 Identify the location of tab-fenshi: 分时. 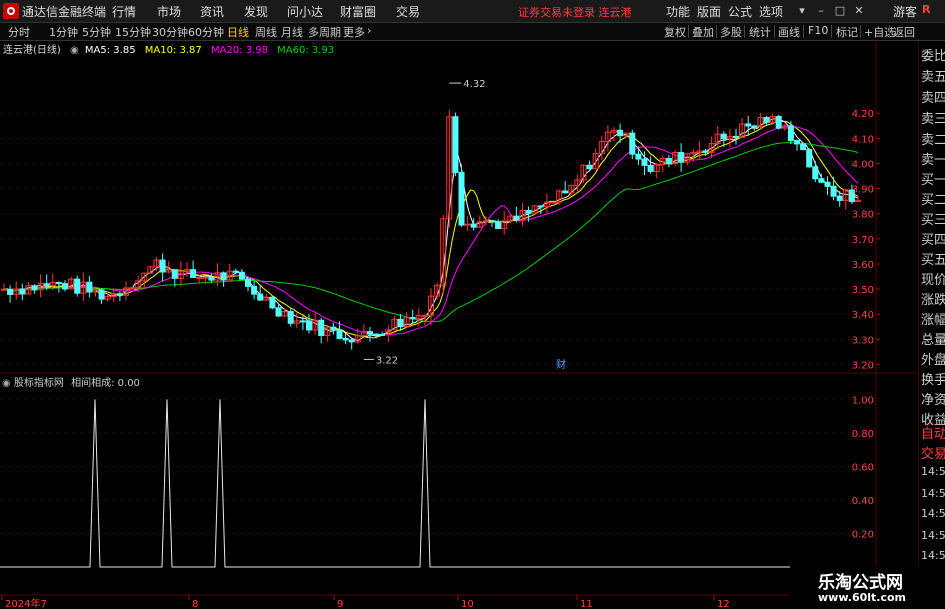
(19, 32).